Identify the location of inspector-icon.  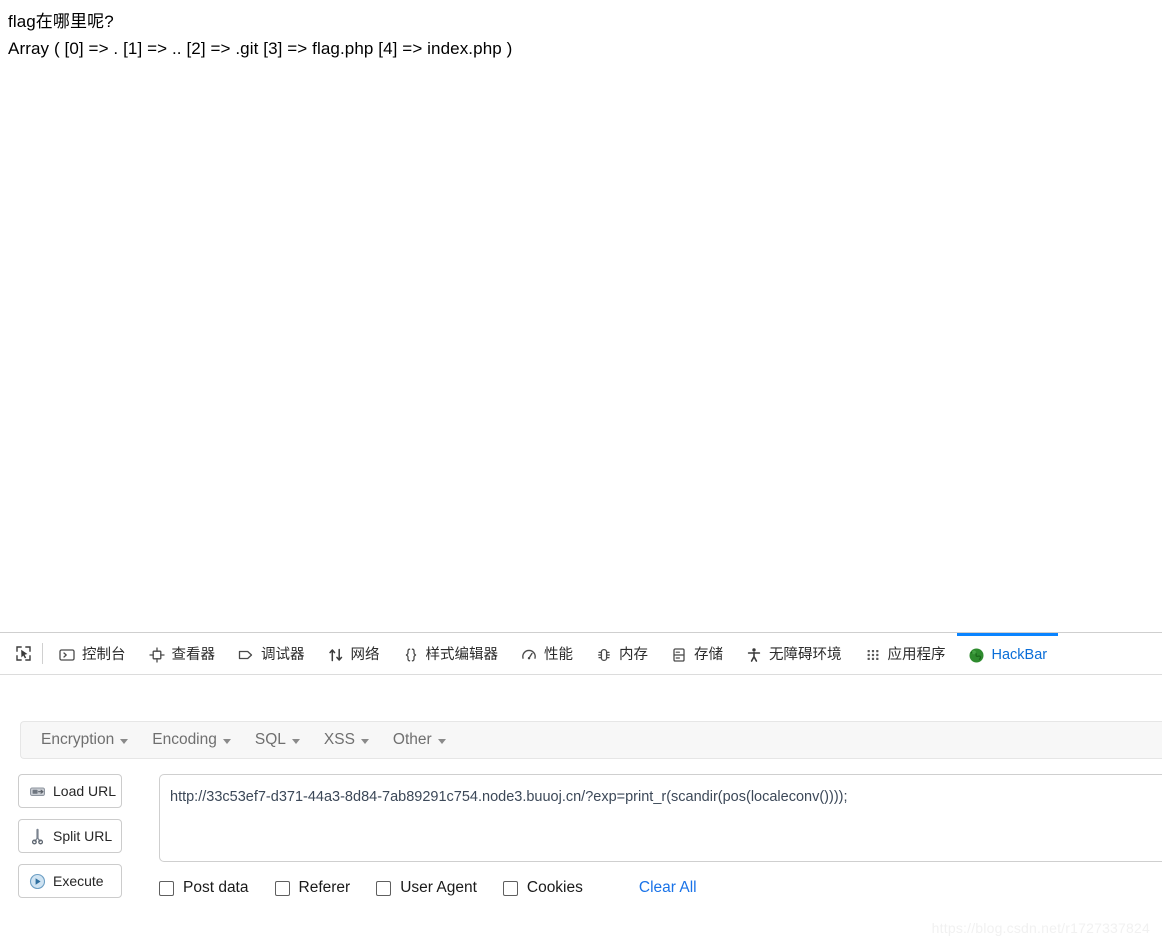
(157, 655).